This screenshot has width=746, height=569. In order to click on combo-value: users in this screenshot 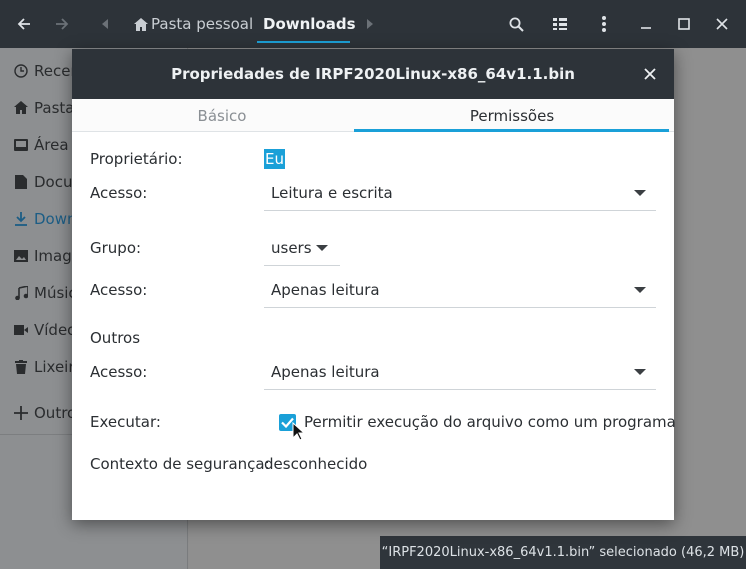, I will do `click(291, 248)`.